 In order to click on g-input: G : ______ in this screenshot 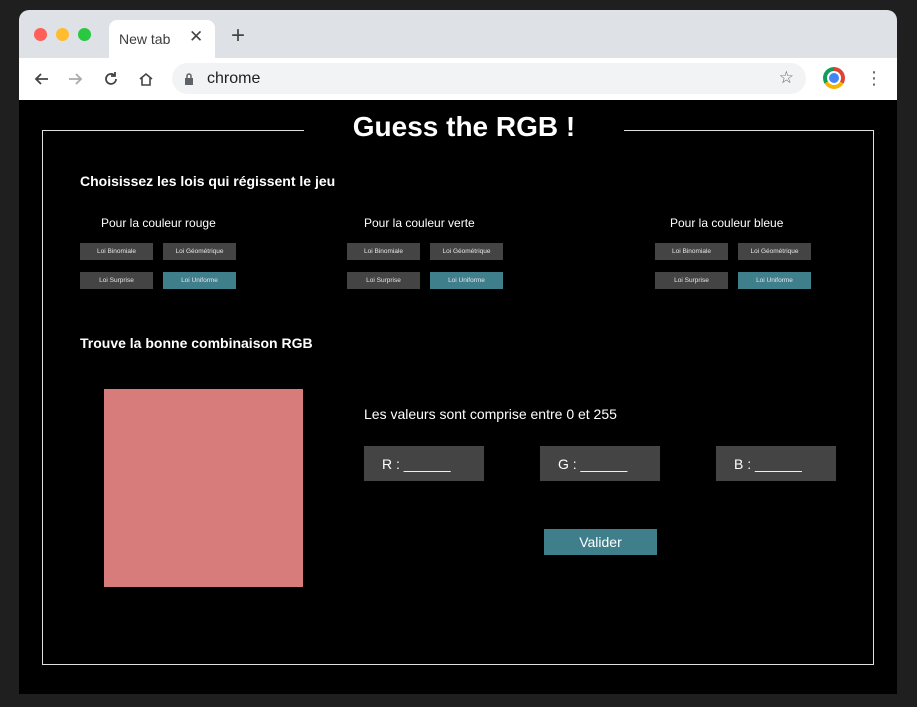, I will do `click(600, 463)`.